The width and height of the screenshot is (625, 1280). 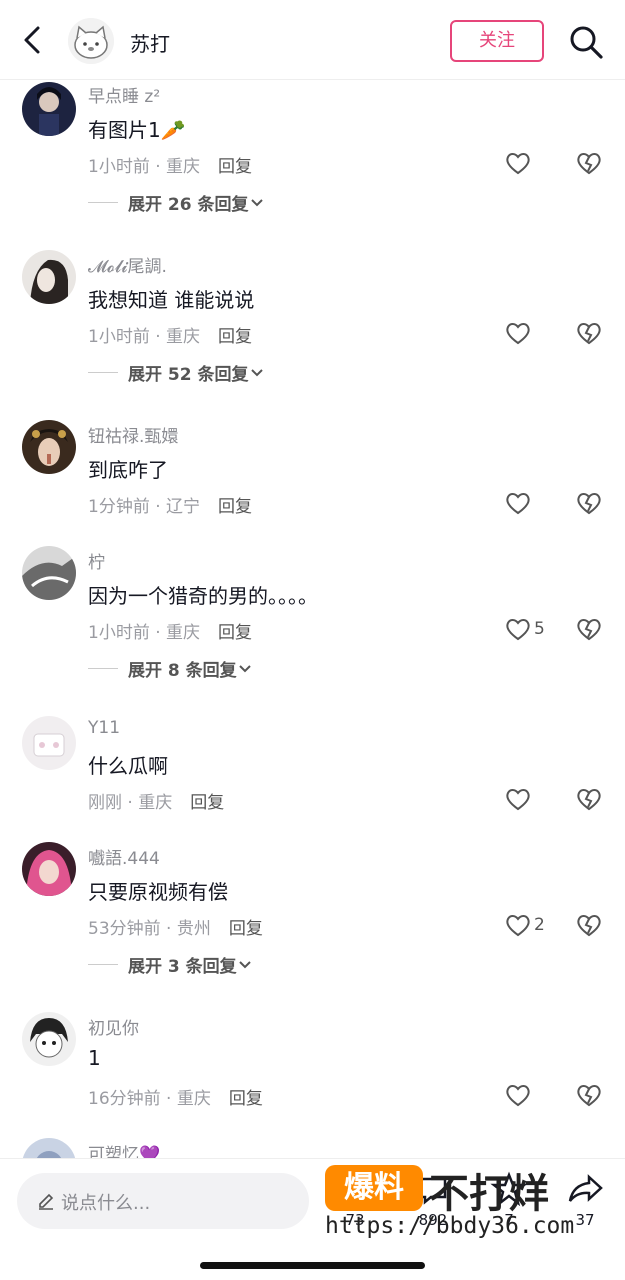 What do you see at coordinates (150, 44) in the screenshot?
I see `author-name: 苏打` at bounding box center [150, 44].